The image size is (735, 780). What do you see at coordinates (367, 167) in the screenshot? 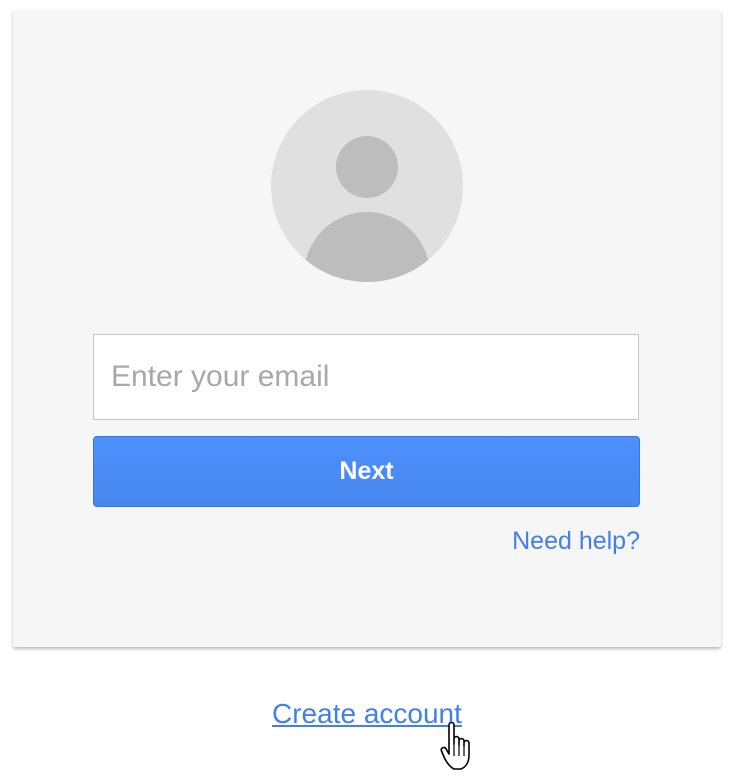
I see `avatar-head` at bounding box center [367, 167].